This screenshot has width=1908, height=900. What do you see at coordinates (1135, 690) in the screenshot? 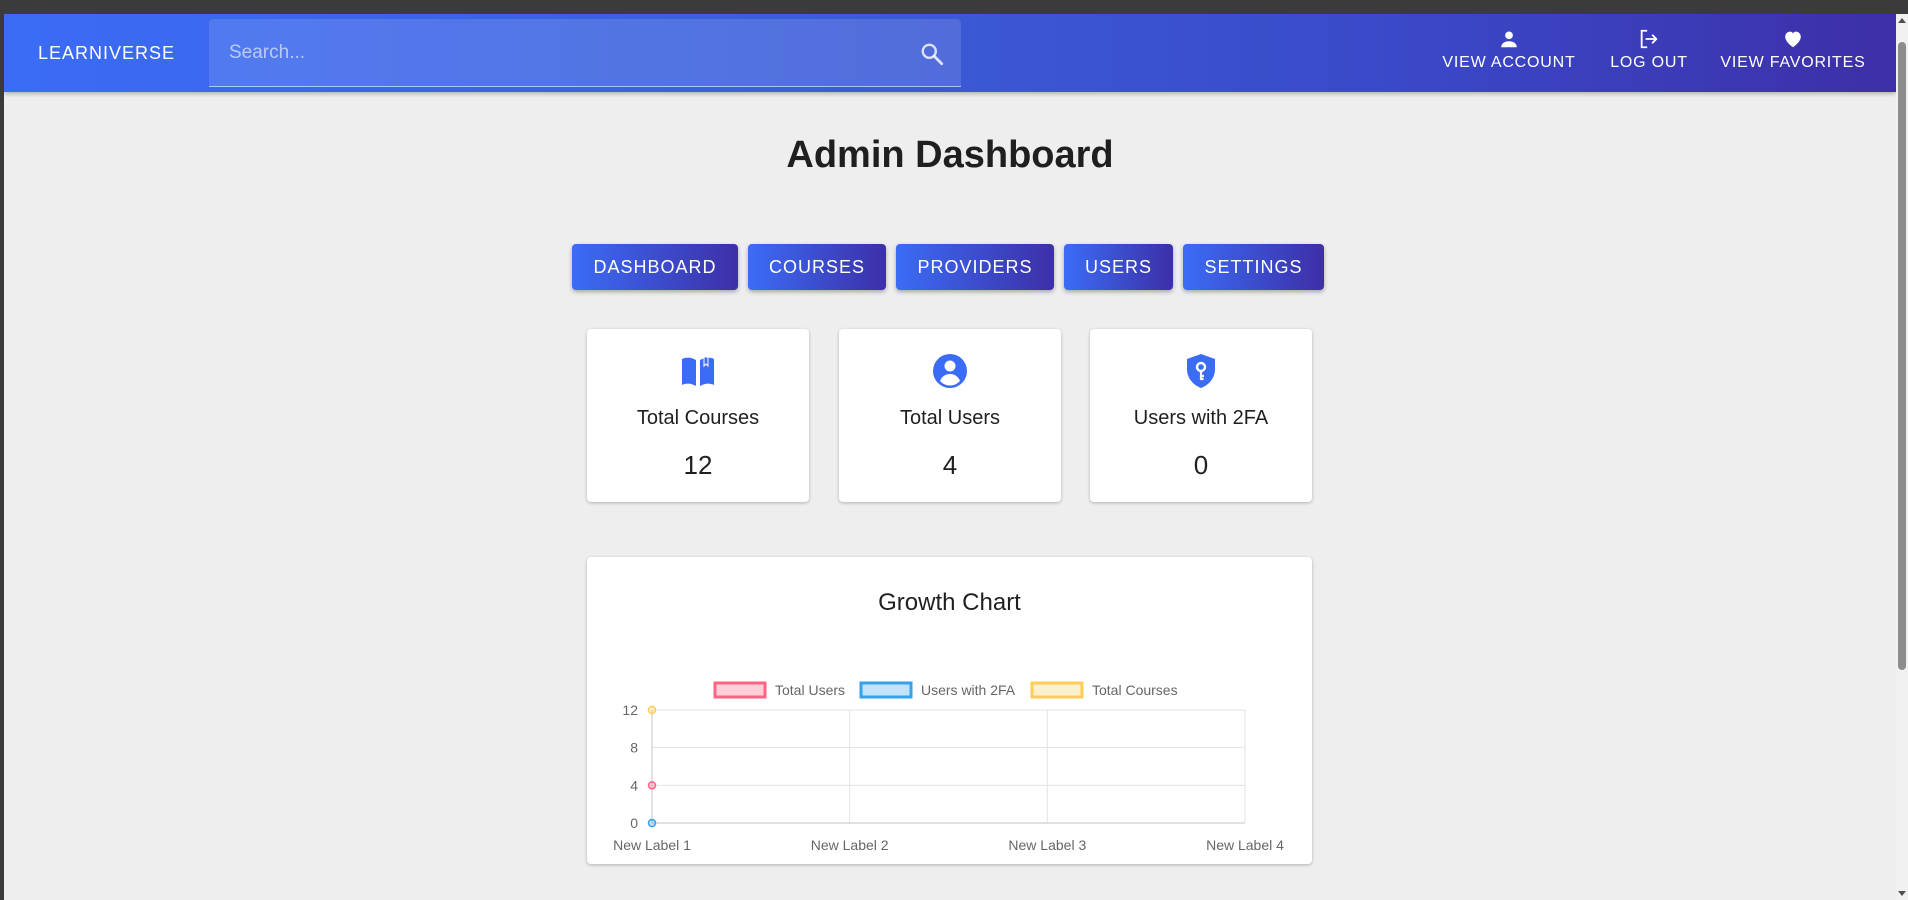
I see `legend-label: Total Courses` at bounding box center [1135, 690].